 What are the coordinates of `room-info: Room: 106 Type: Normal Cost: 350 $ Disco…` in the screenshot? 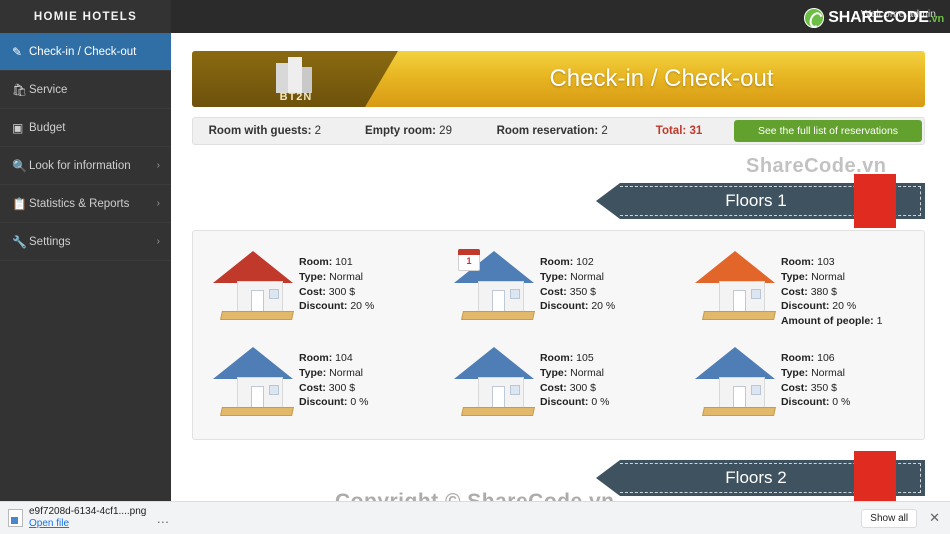 It's located at (815, 375).